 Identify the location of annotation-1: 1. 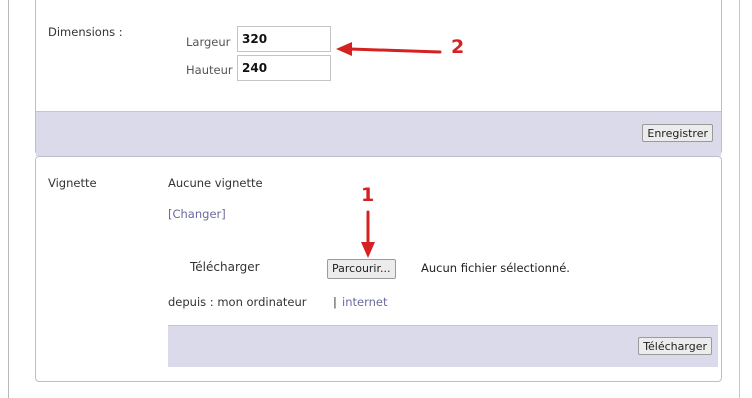
(368, 195).